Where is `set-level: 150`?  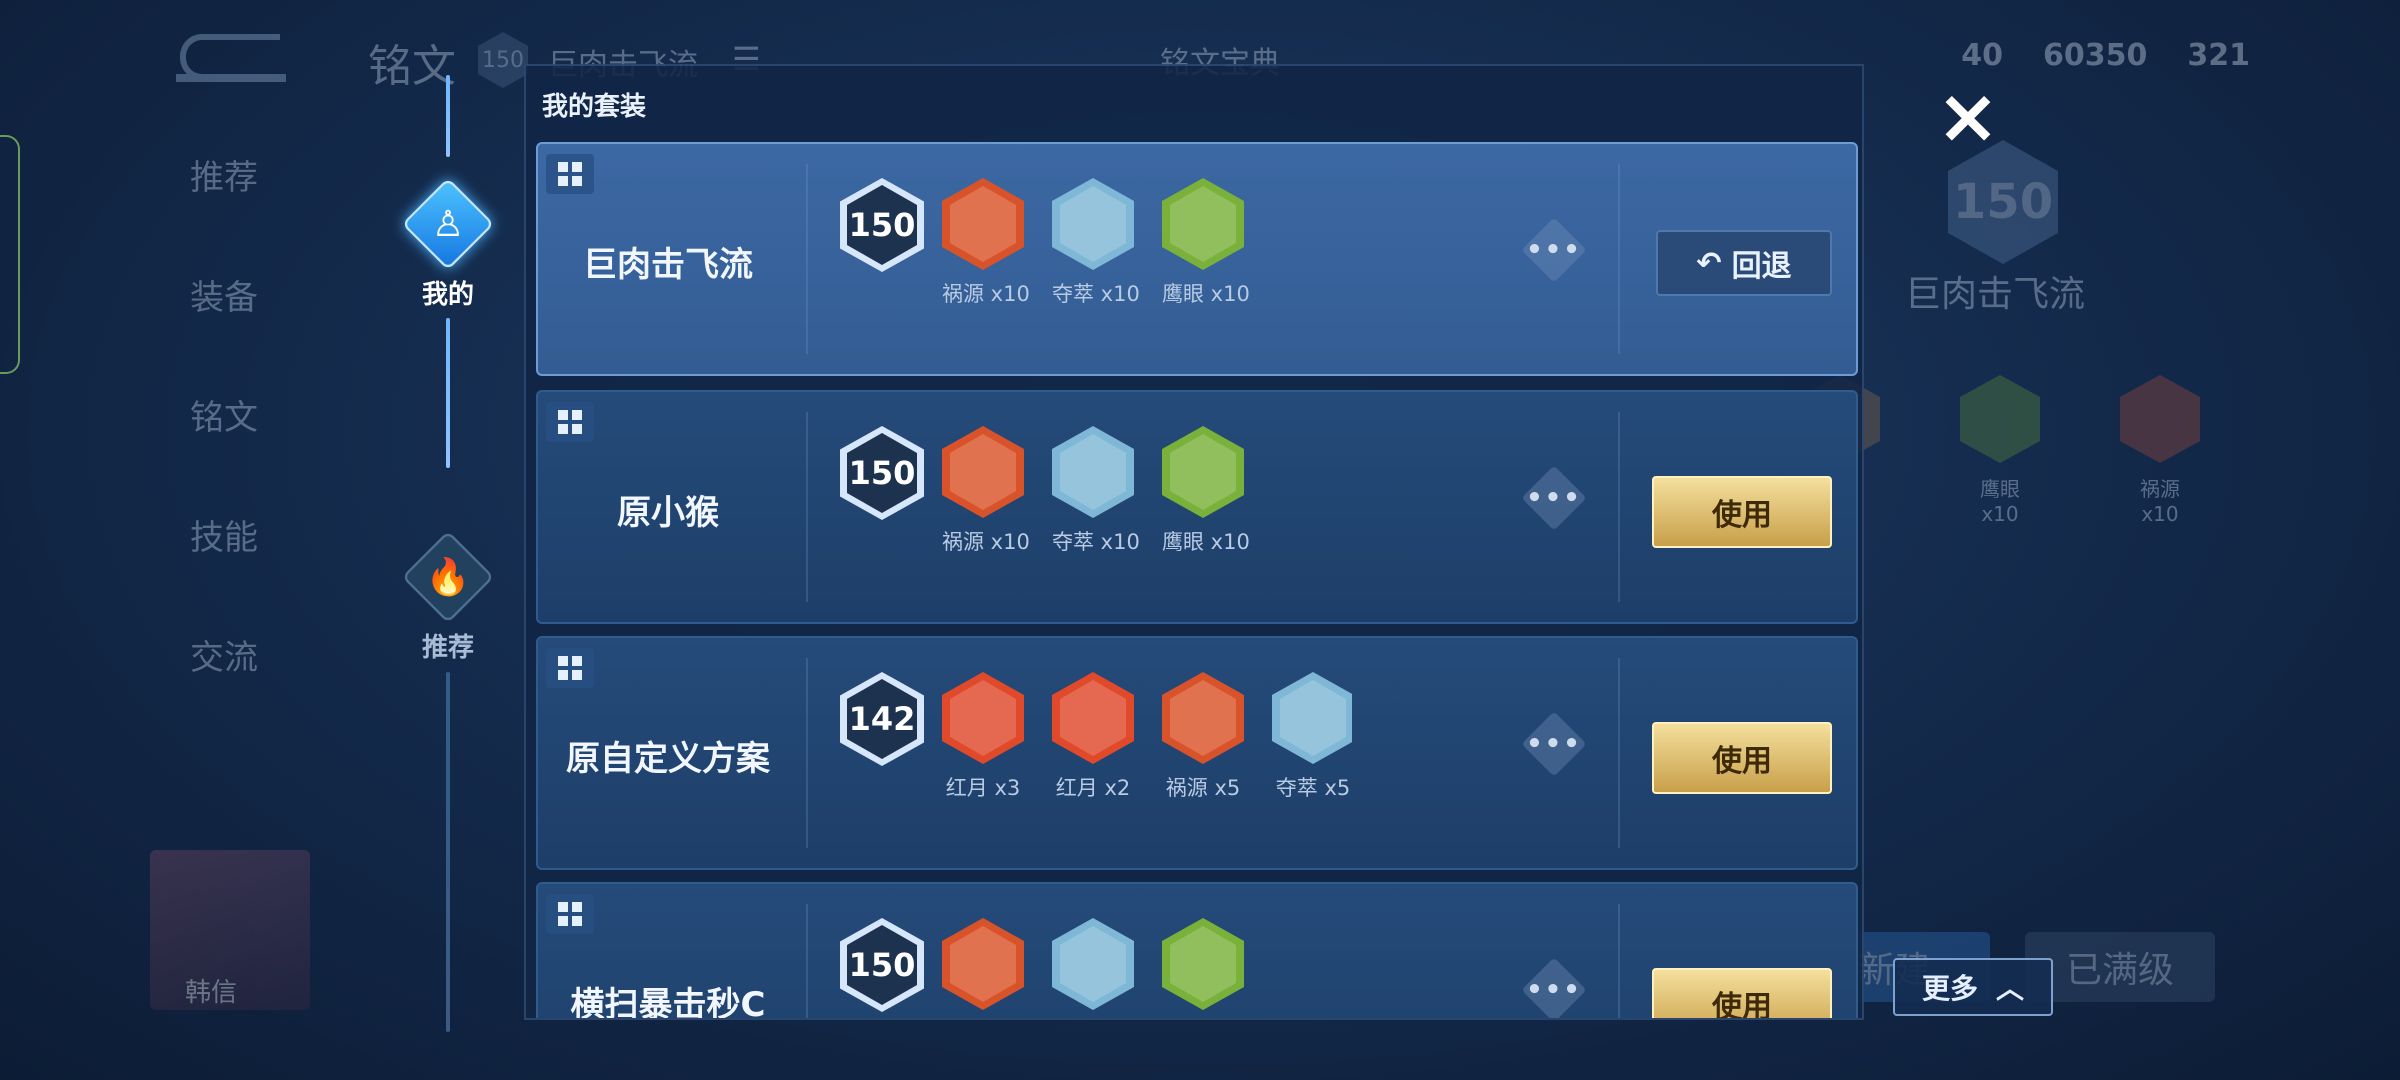
set-level: 150 is located at coordinates (882, 225).